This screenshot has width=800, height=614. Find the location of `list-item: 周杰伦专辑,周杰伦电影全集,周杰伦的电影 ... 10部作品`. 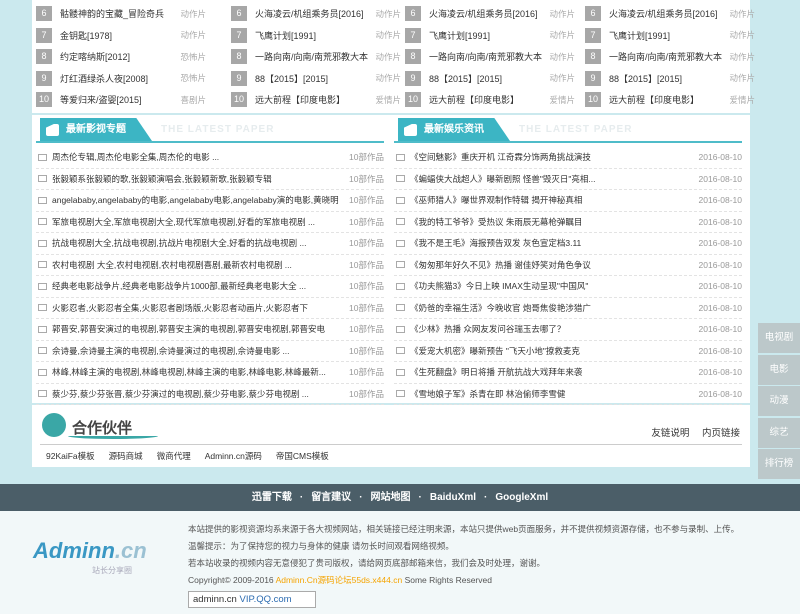

list-item: 周杰伦专辑,周杰伦电影全集,周杰伦的电影 ... 10部作品 is located at coordinates (210, 158).